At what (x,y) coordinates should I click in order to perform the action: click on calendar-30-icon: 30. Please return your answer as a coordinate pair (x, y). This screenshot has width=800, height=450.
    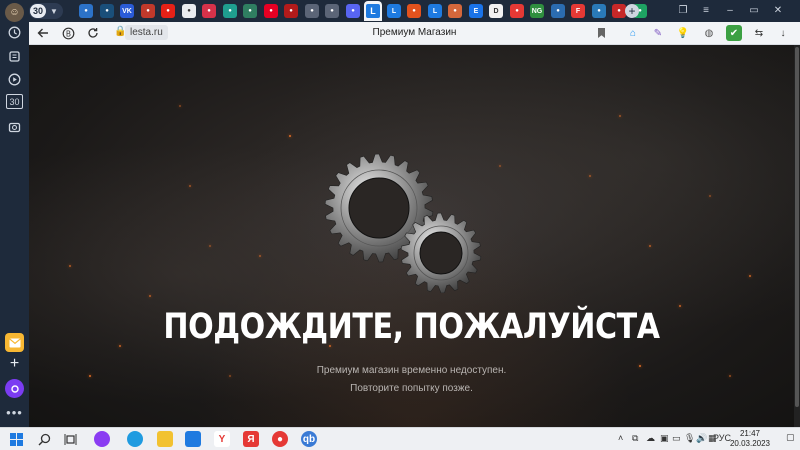
    Looking at the image, I should click on (14, 101).